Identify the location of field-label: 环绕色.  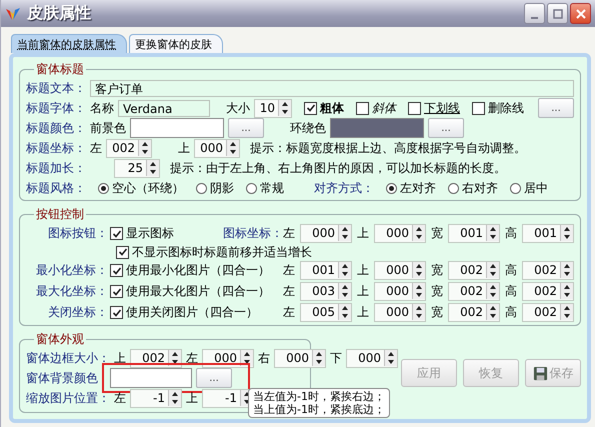
(308, 128).